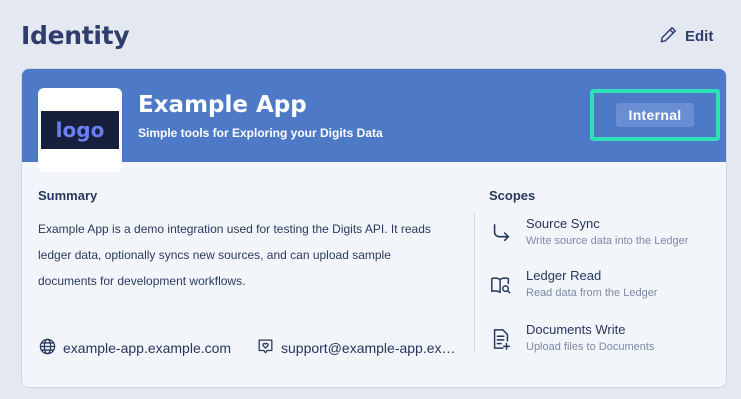 The width and height of the screenshot is (741, 399). I want to click on column-divider, so click(474, 283).